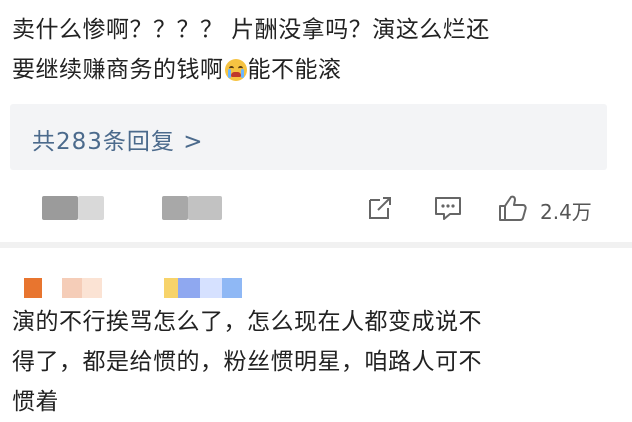  What do you see at coordinates (60, 208) in the screenshot?
I see `blurred-timestamp` at bounding box center [60, 208].